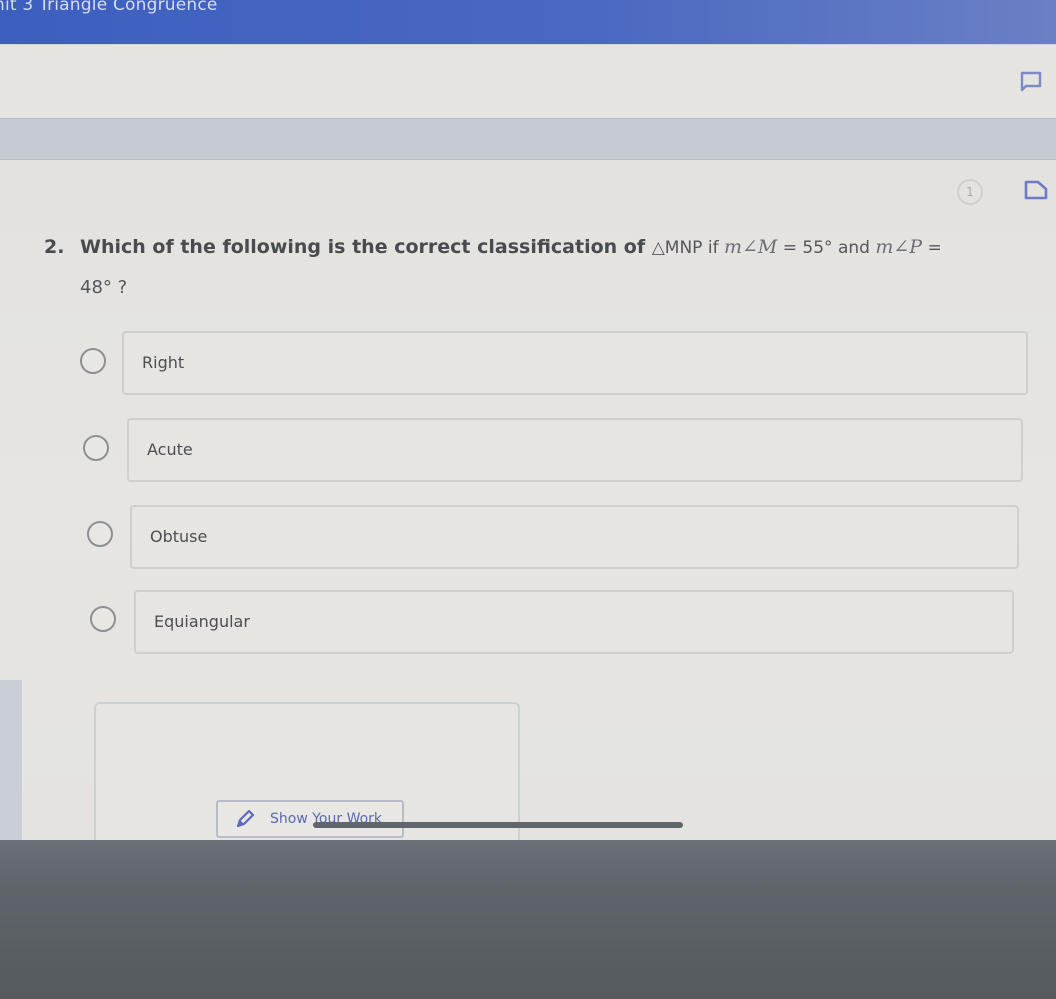  Describe the element at coordinates (575, 450) in the screenshot. I see `option-acute: Acute` at that location.